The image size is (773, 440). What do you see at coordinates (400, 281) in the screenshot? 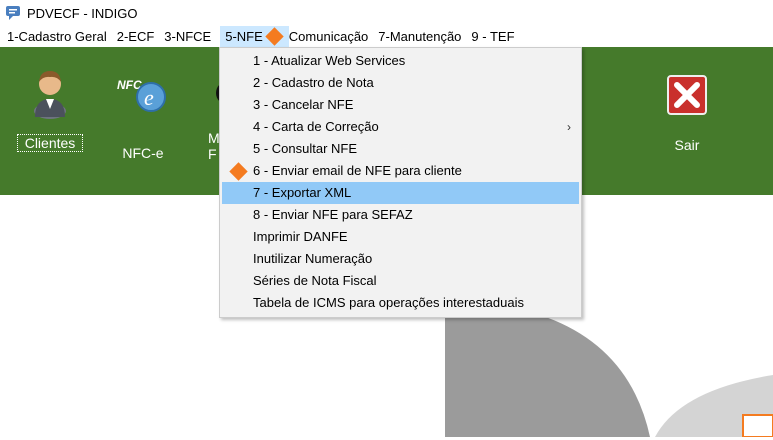
I see `menu-item-series-nota-fiscal: Séries de Nota Fiscal` at bounding box center [400, 281].